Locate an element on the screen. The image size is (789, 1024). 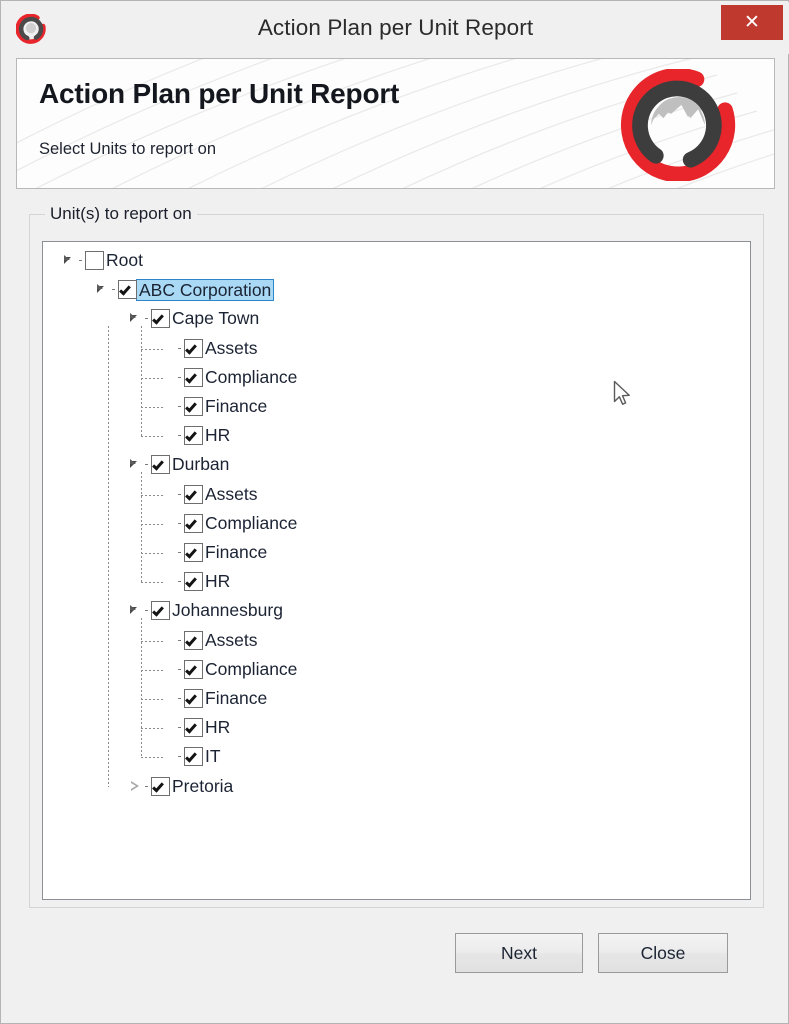
tree-node: Pretoria is located at coordinates (181, 786).